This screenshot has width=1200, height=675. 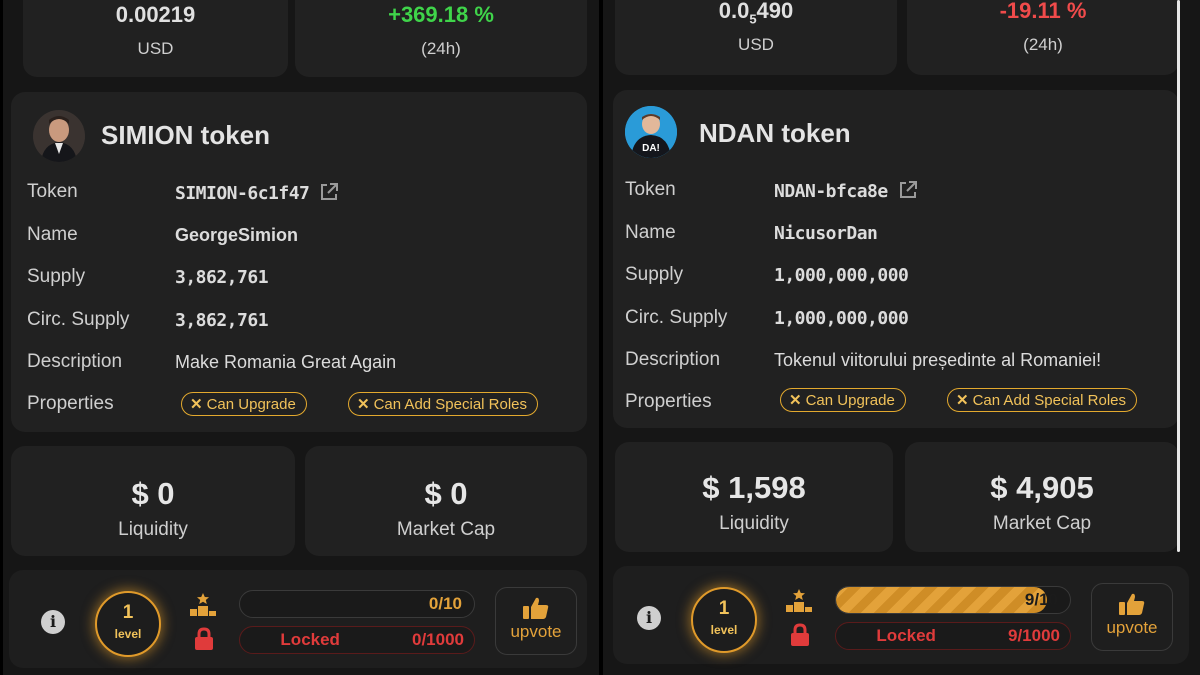 What do you see at coordinates (298, 619) in the screenshot?
I see `level-footer: i 1 level 0/10 Locked 0/1000 upvote` at bounding box center [298, 619].